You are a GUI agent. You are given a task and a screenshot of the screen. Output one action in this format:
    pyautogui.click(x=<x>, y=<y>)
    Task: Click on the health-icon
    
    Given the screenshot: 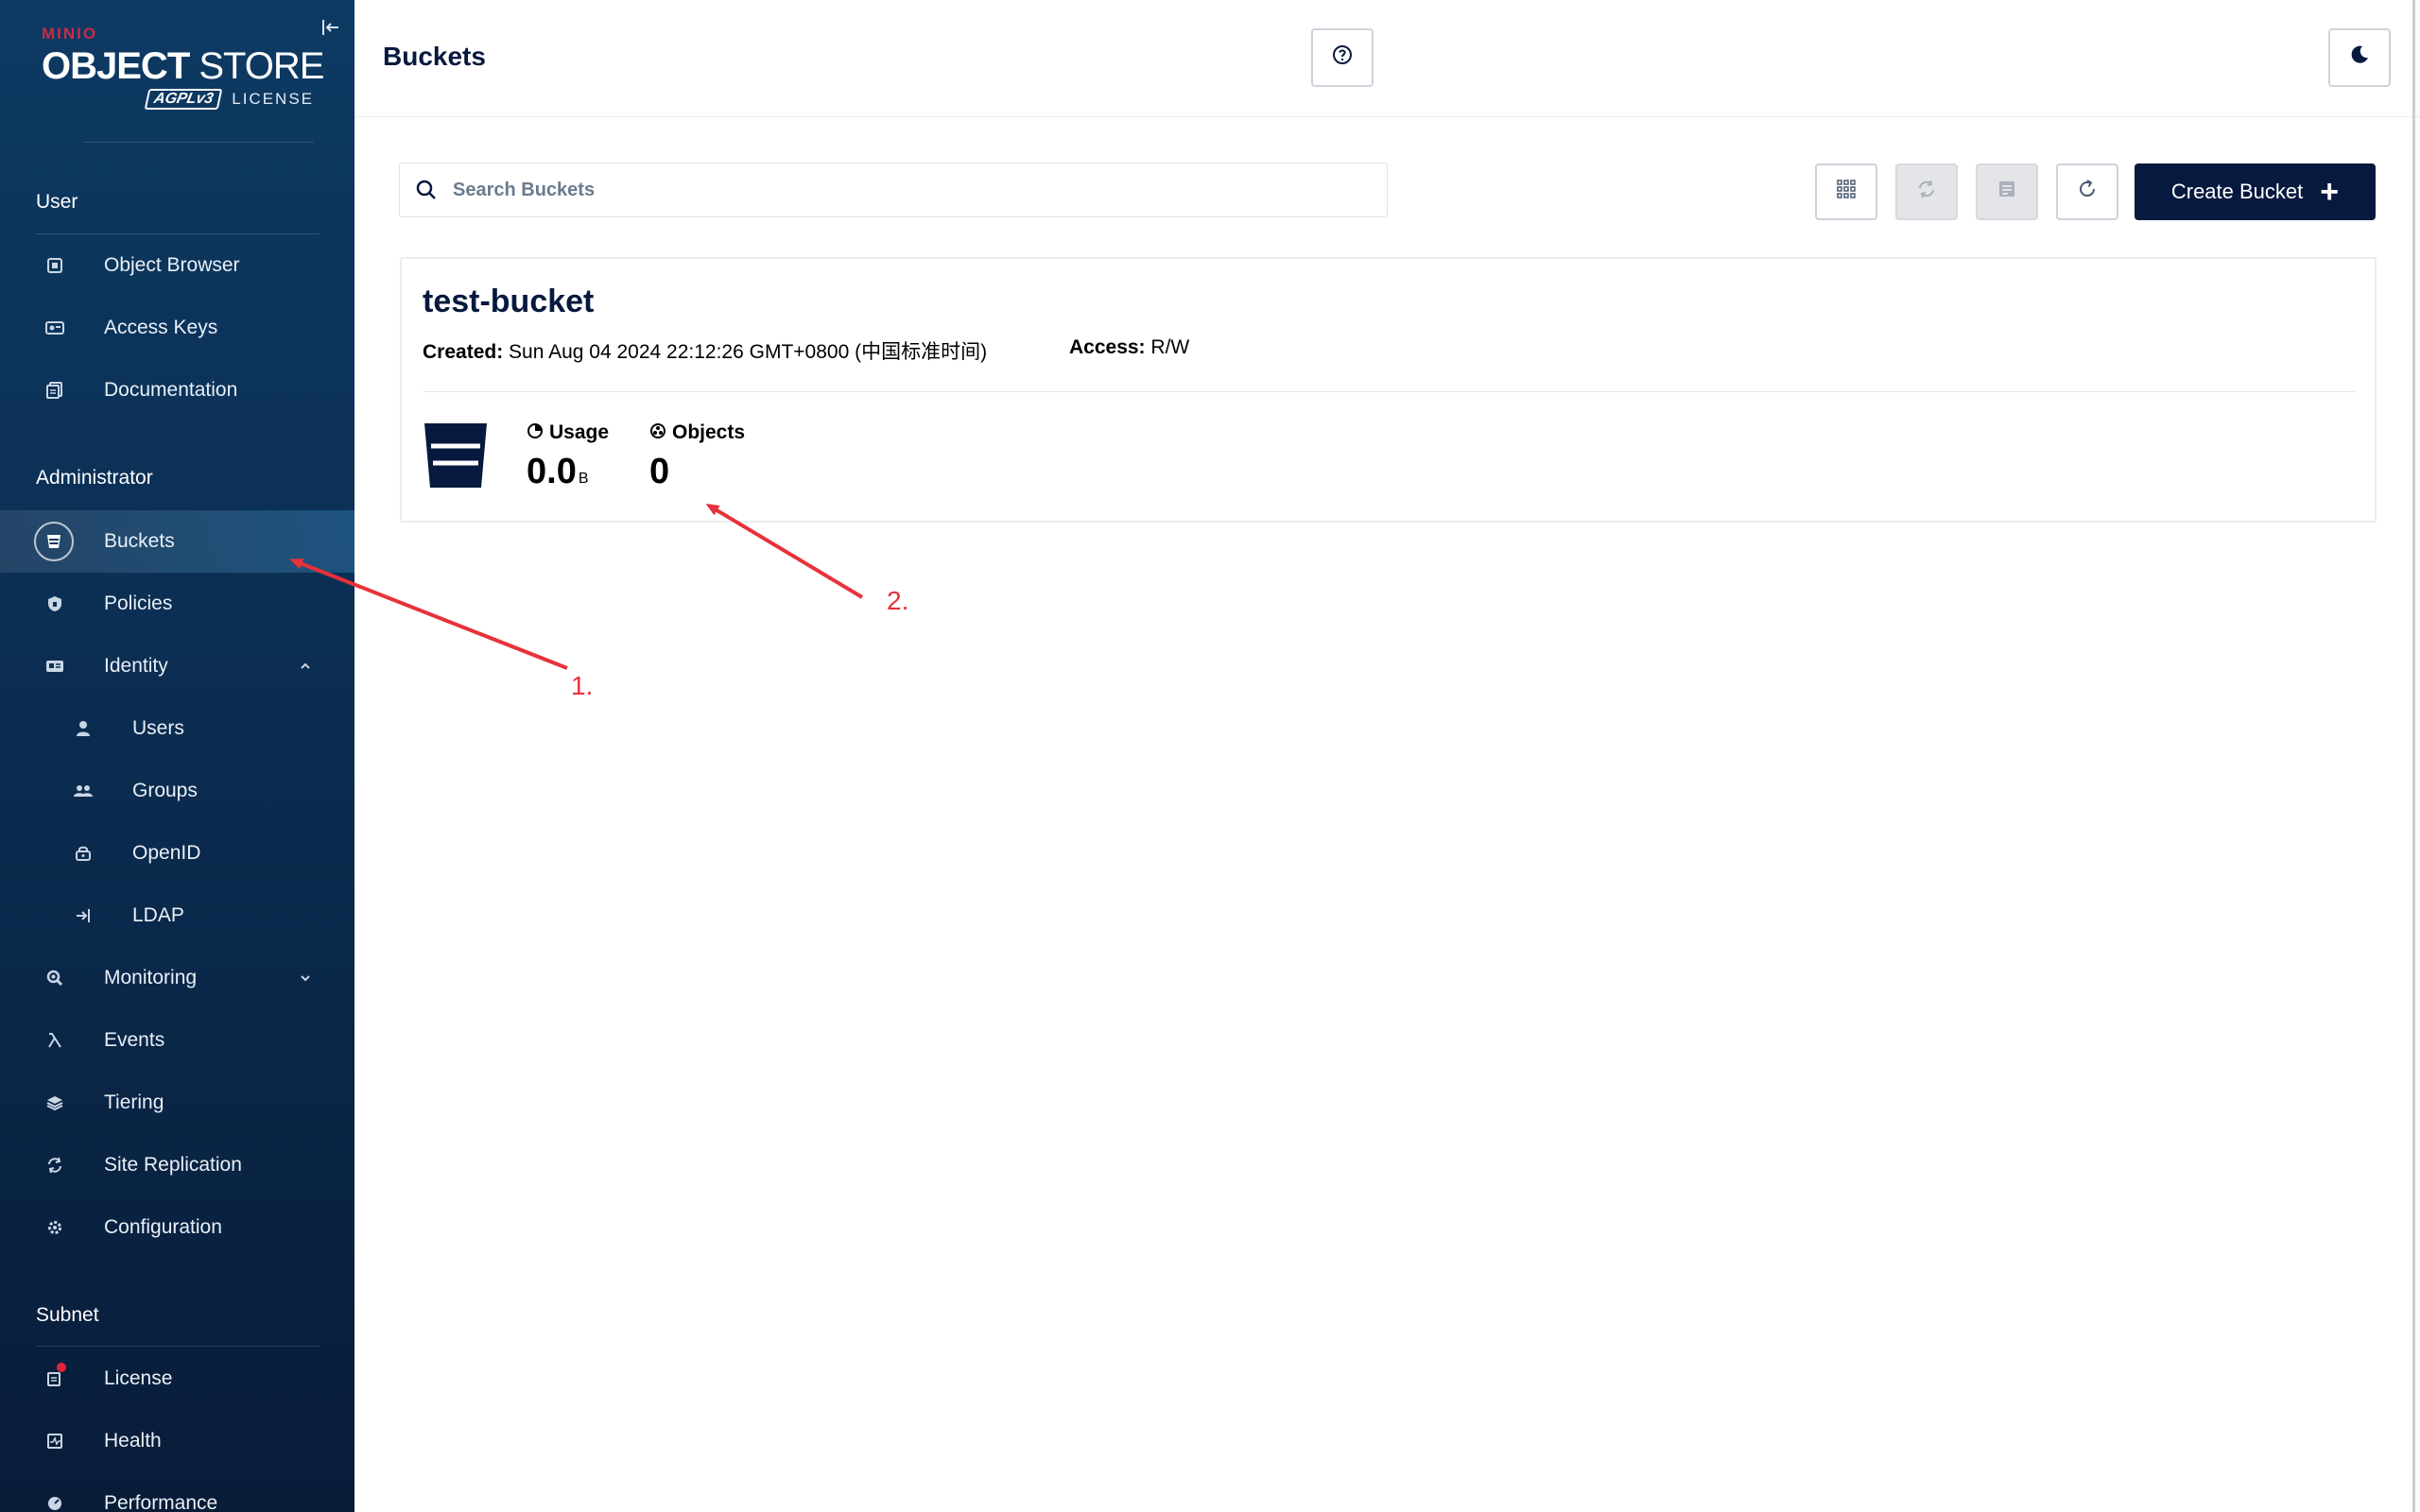 What is the action you would take?
    pyautogui.click(x=55, y=1441)
    